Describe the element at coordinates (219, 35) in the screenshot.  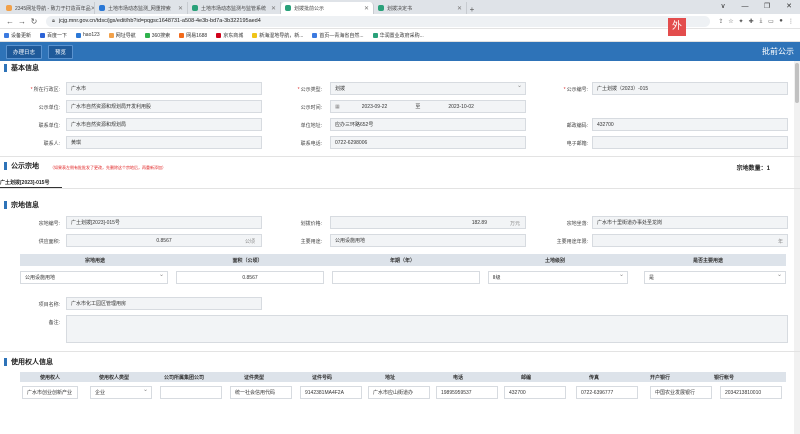
I see `bookmark-icon` at that location.